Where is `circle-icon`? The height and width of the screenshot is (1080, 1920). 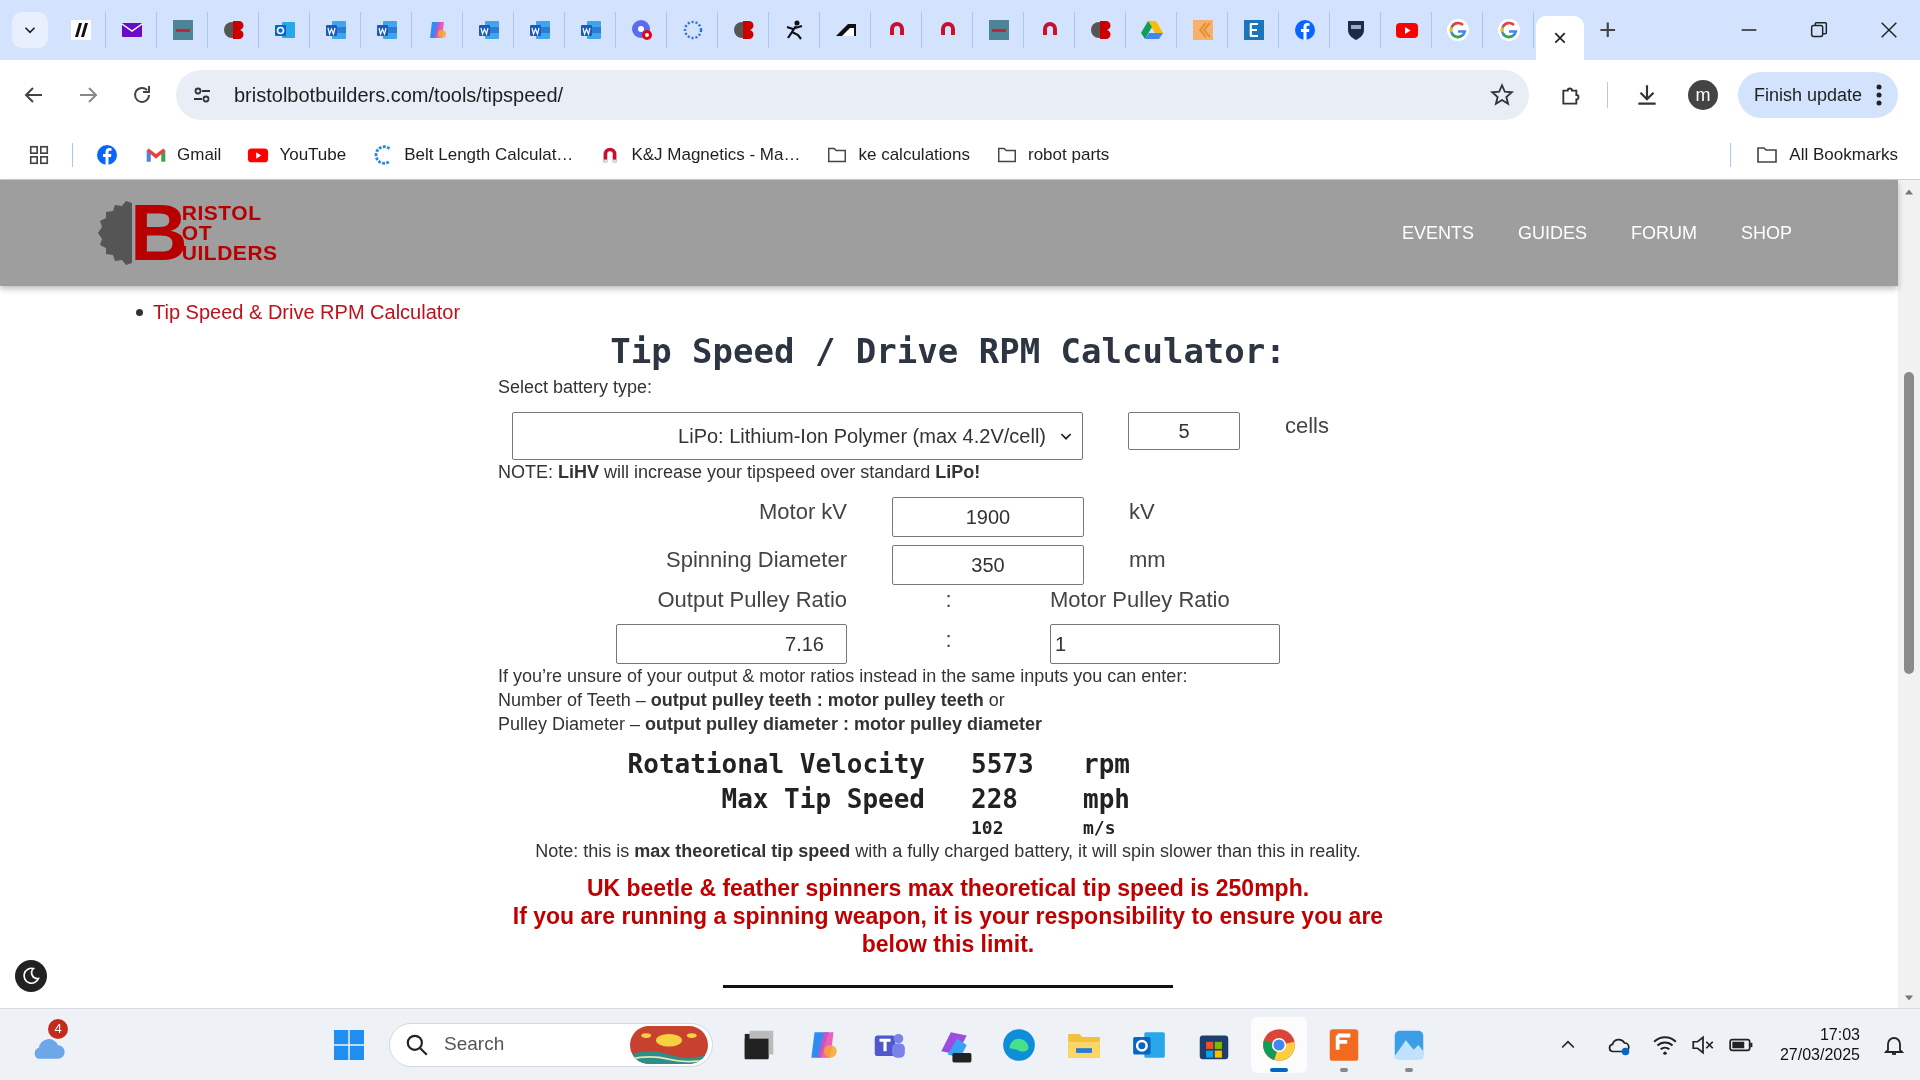
circle-icon is located at coordinates (642, 30).